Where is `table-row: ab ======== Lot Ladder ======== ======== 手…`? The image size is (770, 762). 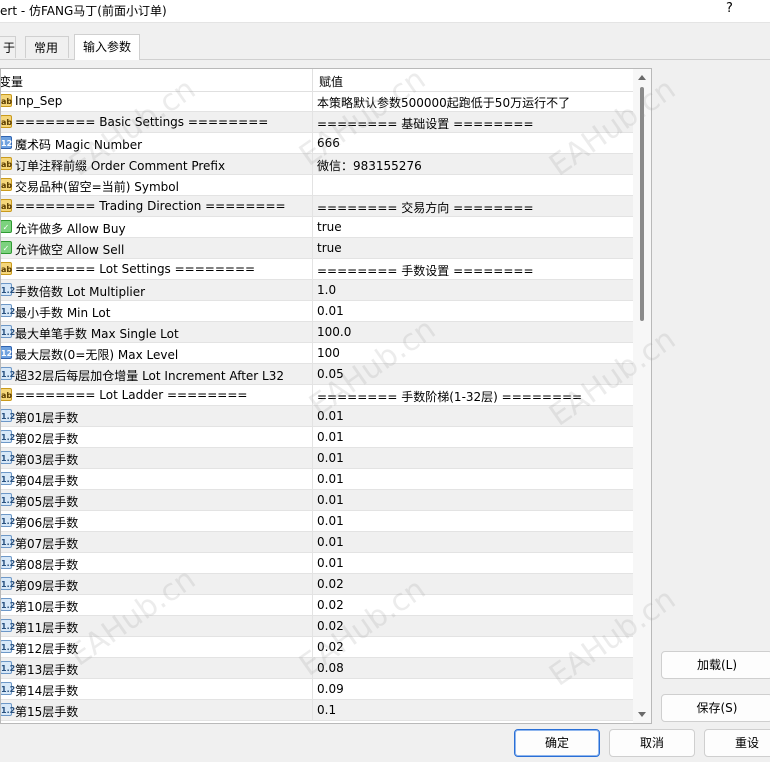
table-row: ab ======== Lot Ladder ======== ======== 手… is located at coordinates (317, 395).